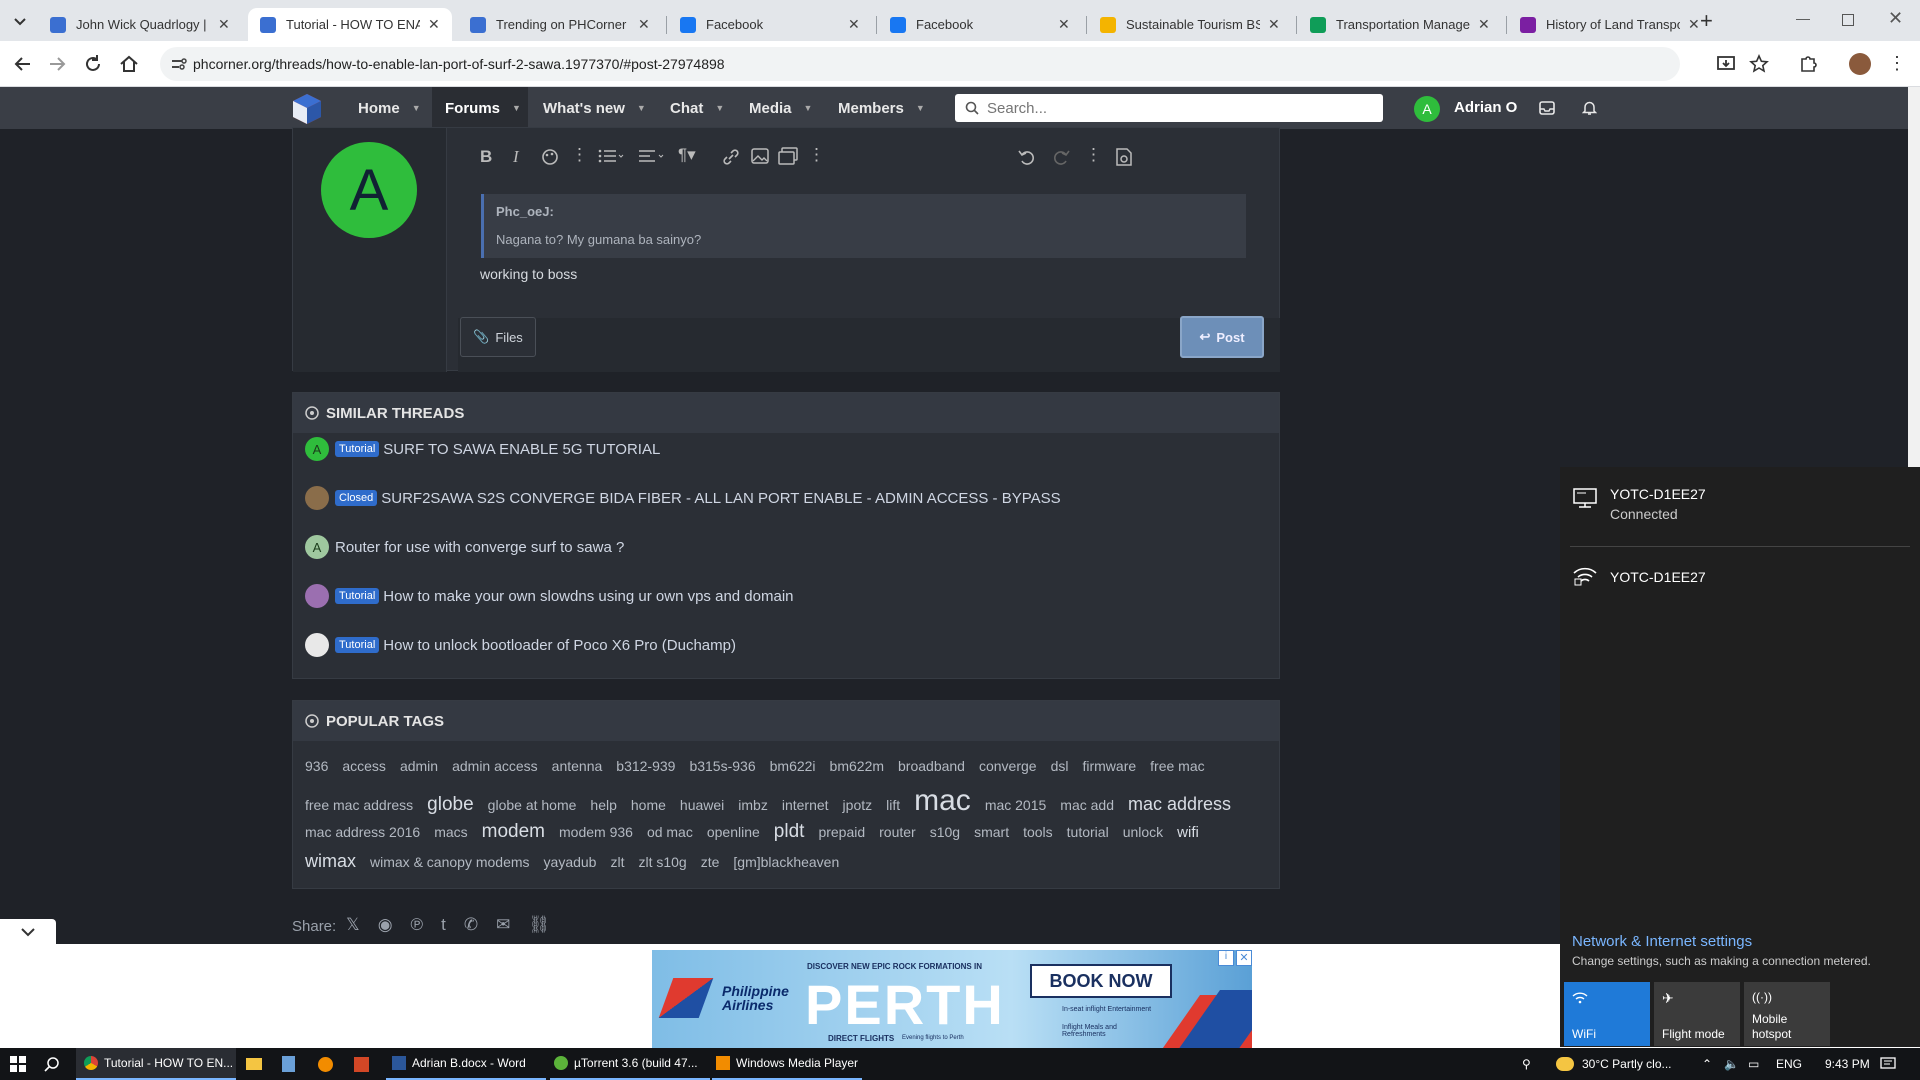 The height and width of the screenshot is (1080, 1920). What do you see at coordinates (385, 925) in the screenshot?
I see `reddit-icon: ◉` at bounding box center [385, 925].